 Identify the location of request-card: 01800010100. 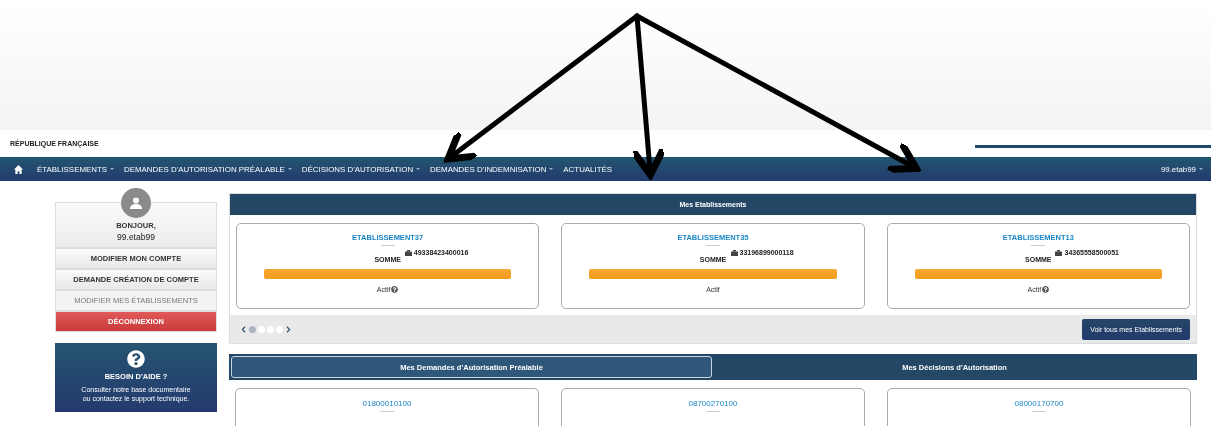
(387, 407).